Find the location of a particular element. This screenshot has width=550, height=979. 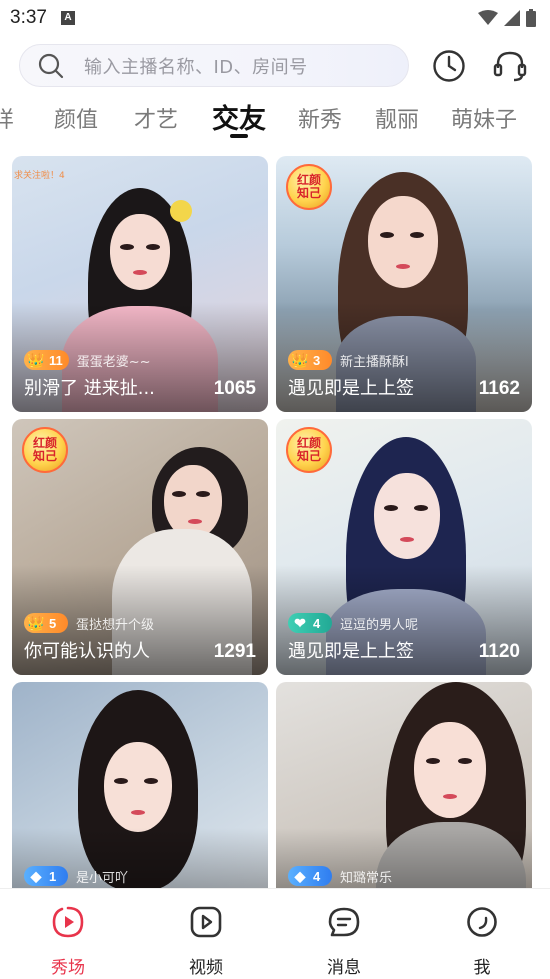

search-icon is located at coordinates (51, 65).